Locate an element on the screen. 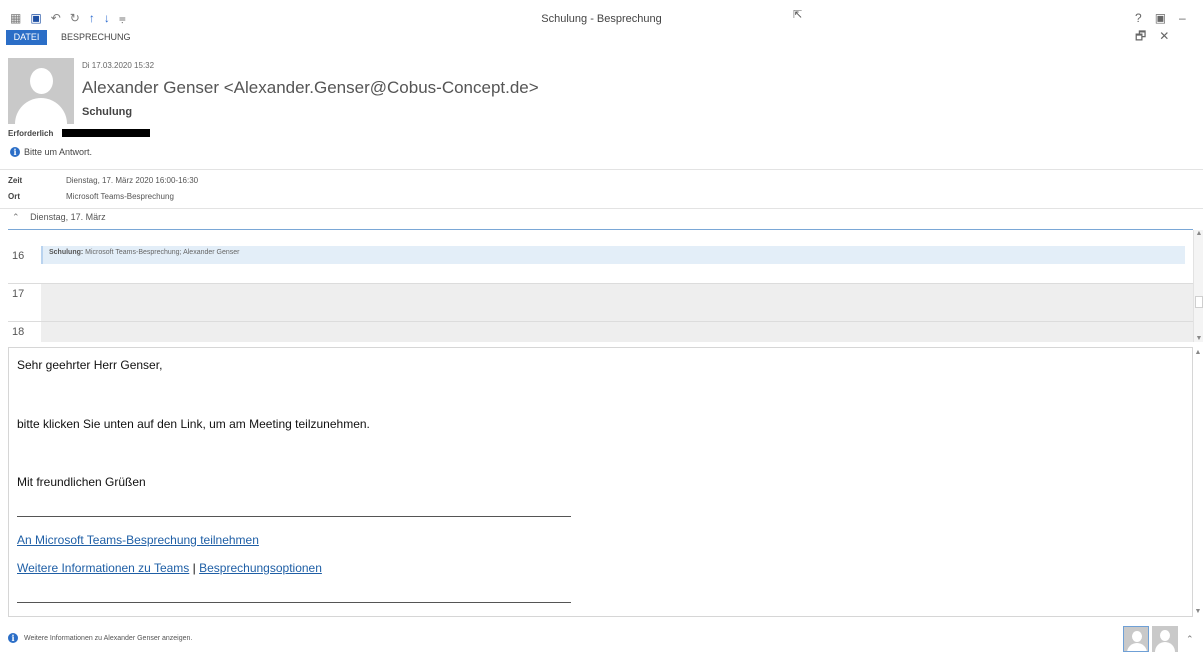  body-closing: Mit freundlichen Grüßen is located at coordinates (81, 482).